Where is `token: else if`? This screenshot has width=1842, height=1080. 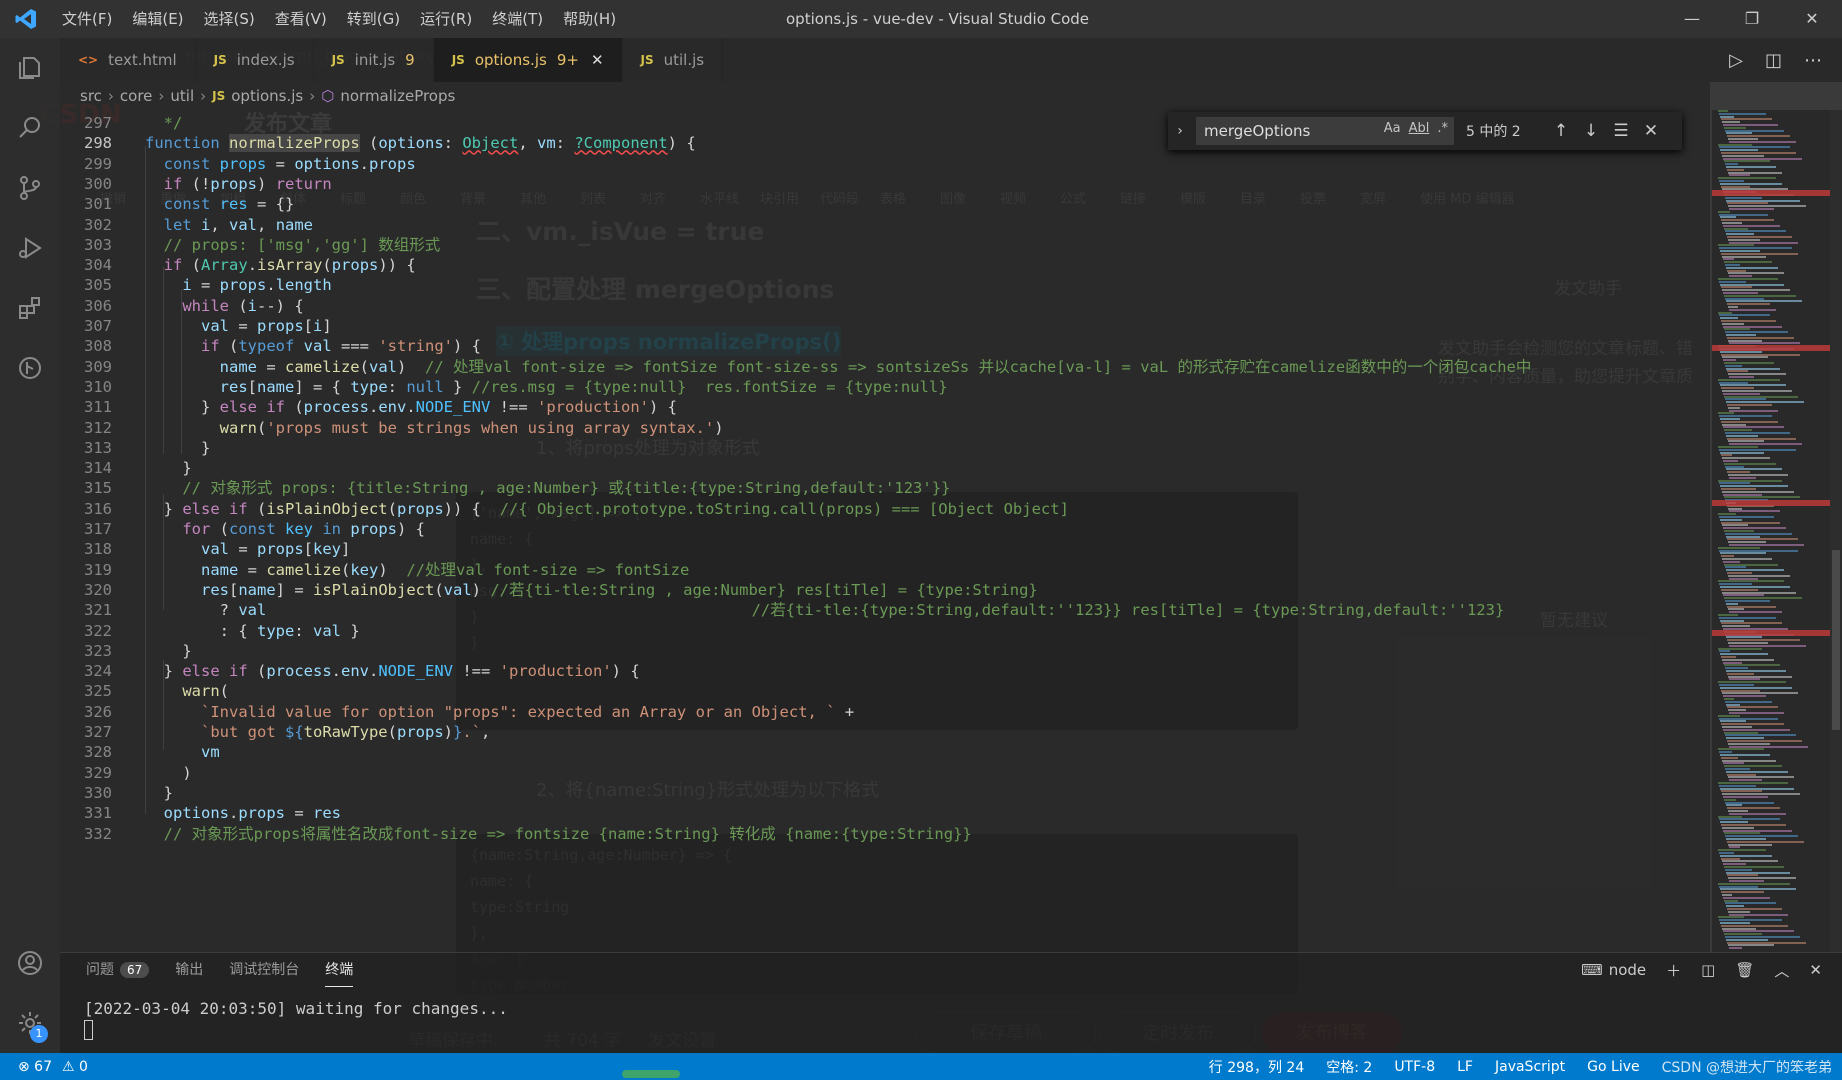
token: else if is located at coordinates (219, 671).